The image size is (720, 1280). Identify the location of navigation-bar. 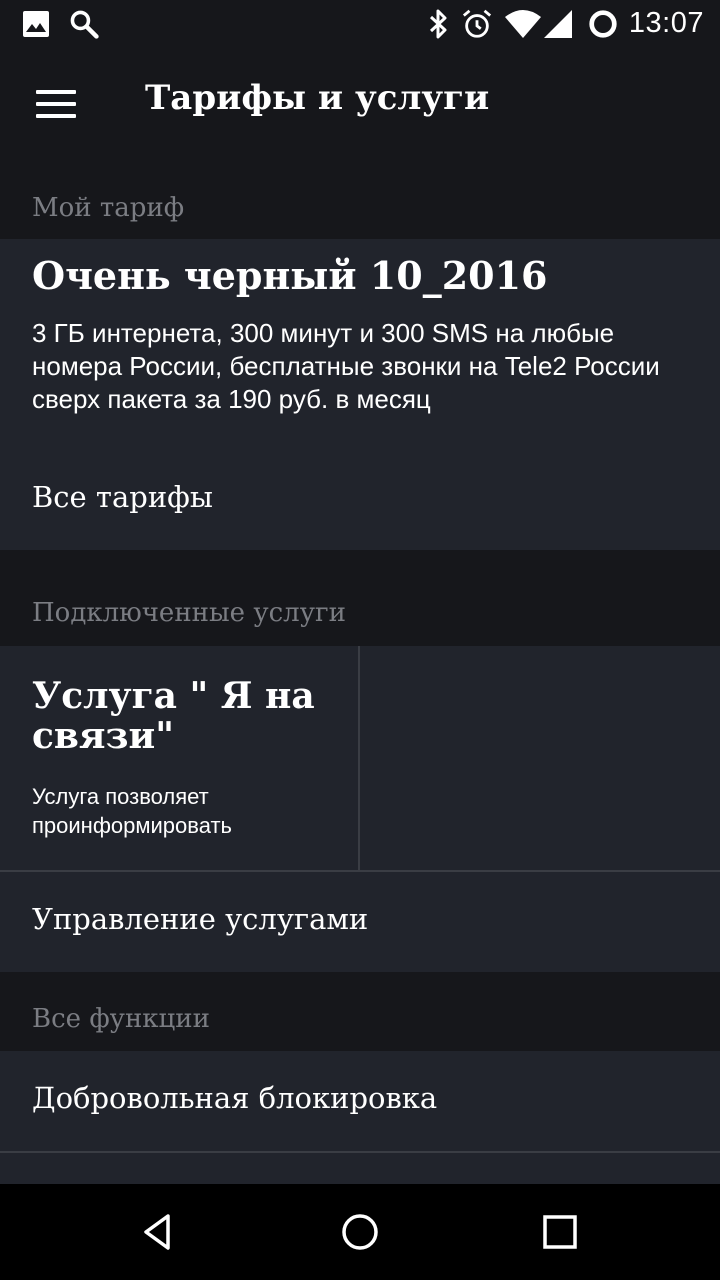
(360, 1232).